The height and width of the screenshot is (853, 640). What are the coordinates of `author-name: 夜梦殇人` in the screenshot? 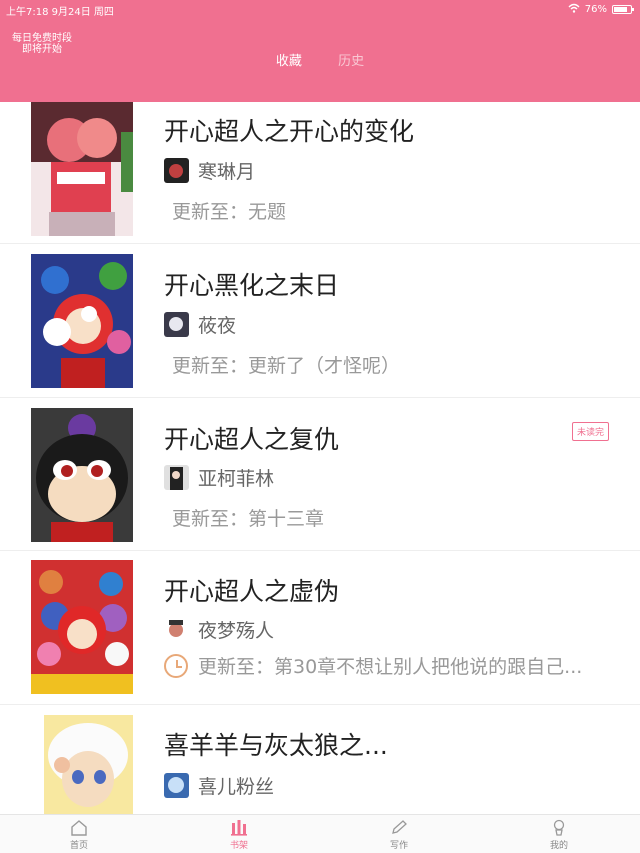 It's located at (236, 631).